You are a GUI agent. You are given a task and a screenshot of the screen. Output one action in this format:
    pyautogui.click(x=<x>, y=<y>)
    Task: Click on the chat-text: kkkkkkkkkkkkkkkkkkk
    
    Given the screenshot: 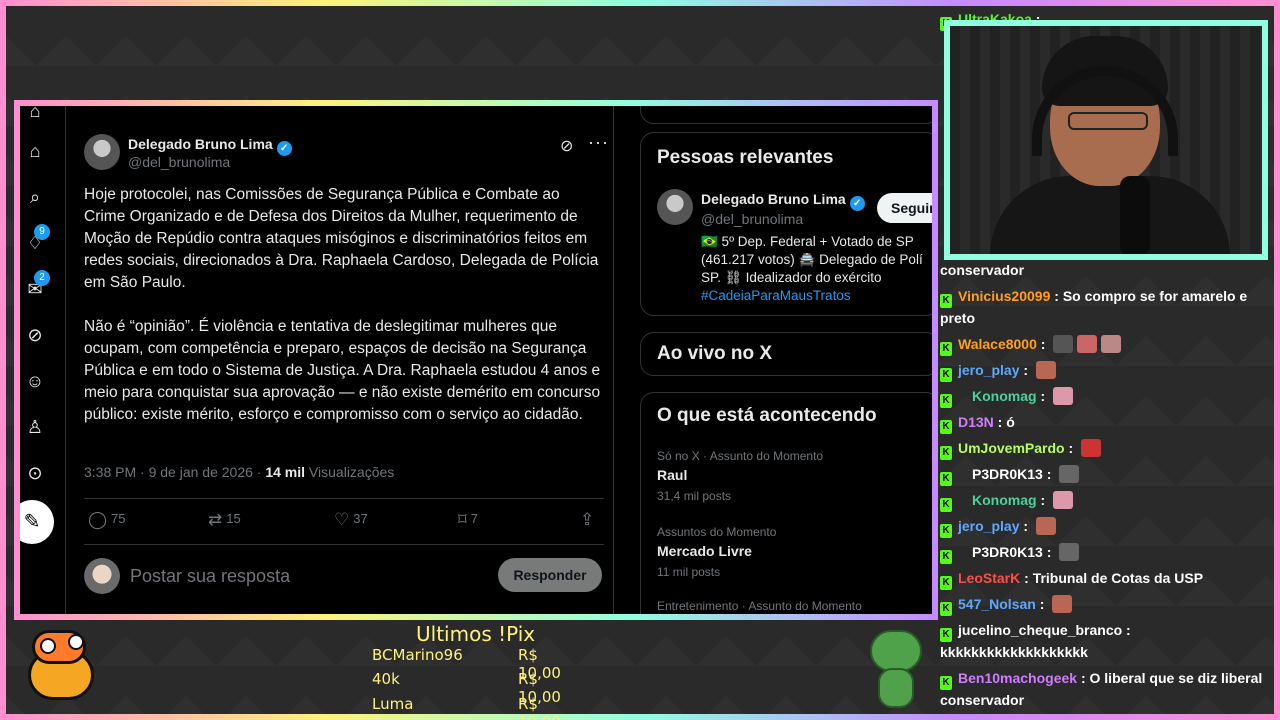 What is the action you would take?
    pyautogui.click(x=1014, y=652)
    